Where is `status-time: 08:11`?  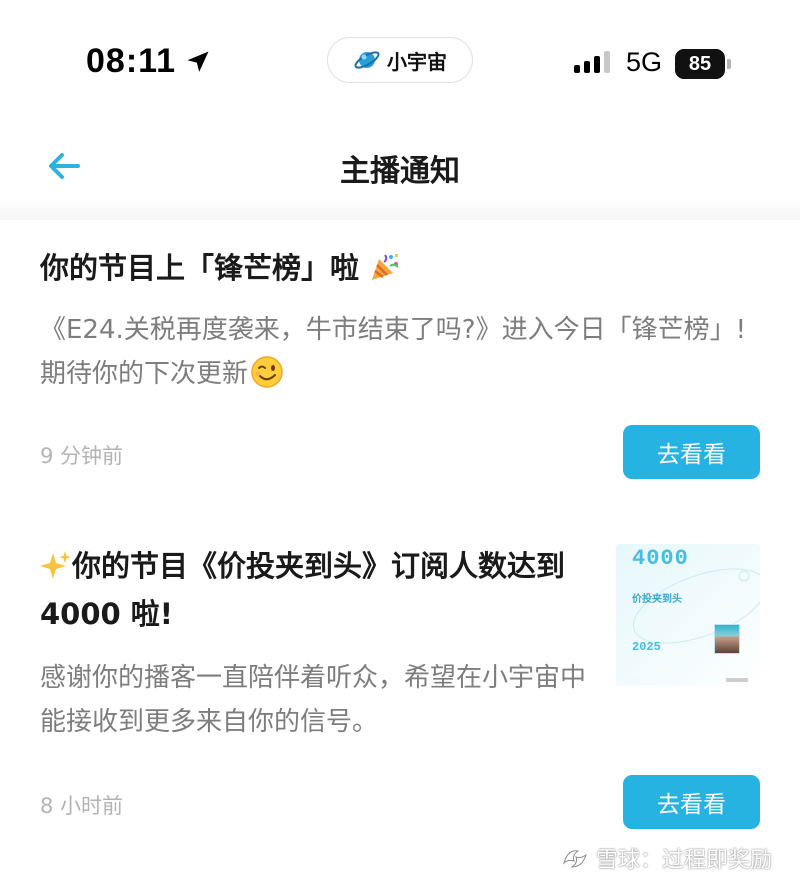
status-time: 08:11 is located at coordinates (131, 61).